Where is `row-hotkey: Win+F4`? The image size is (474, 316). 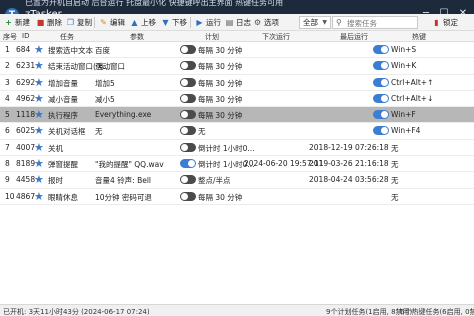 row-hotkey: Win+F4 is located at coordinates (406, 131).